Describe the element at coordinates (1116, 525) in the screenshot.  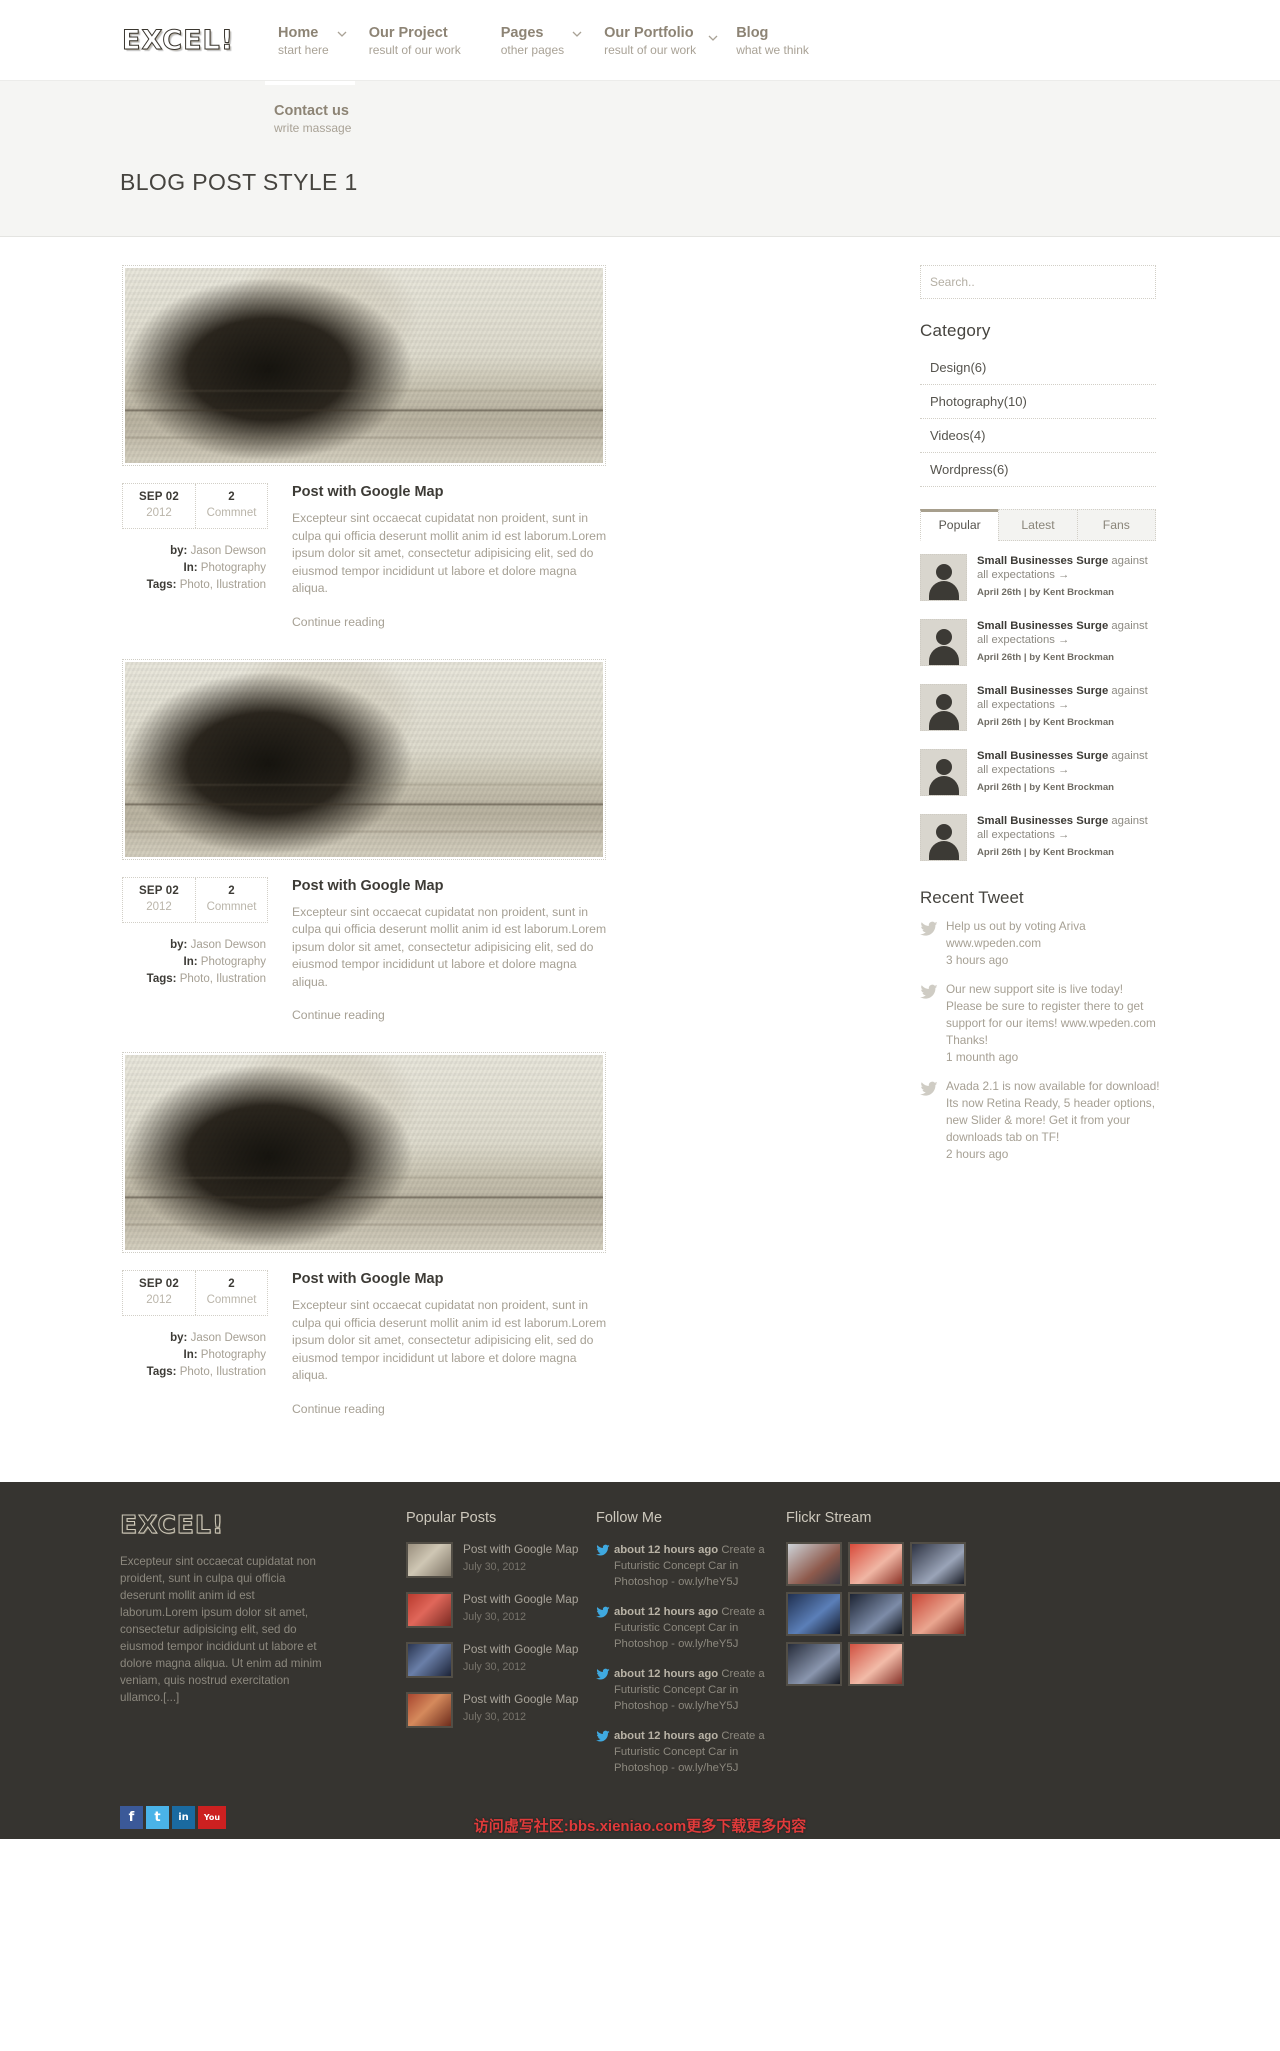
I see `tab-fans: Fans` at that location.